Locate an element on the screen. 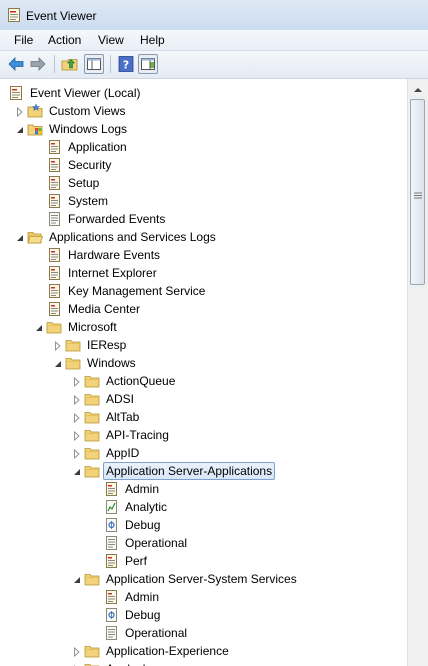  menu-help: Help is located at coordinates (152, 40).